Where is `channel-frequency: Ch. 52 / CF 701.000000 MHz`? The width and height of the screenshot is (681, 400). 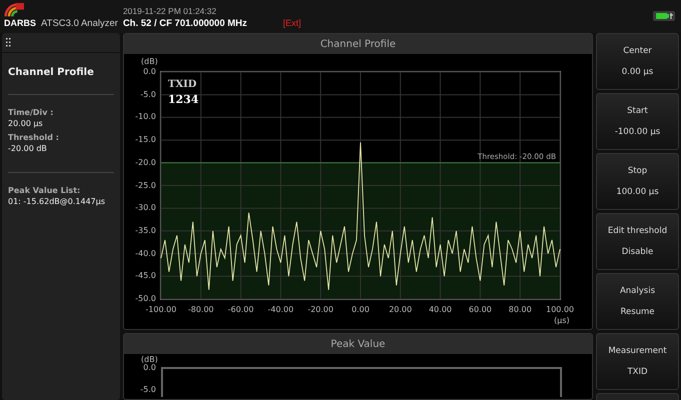
channel-frequency: Ch. 52 / CF 701.000000 MHz is located at coordinates (185, 23).